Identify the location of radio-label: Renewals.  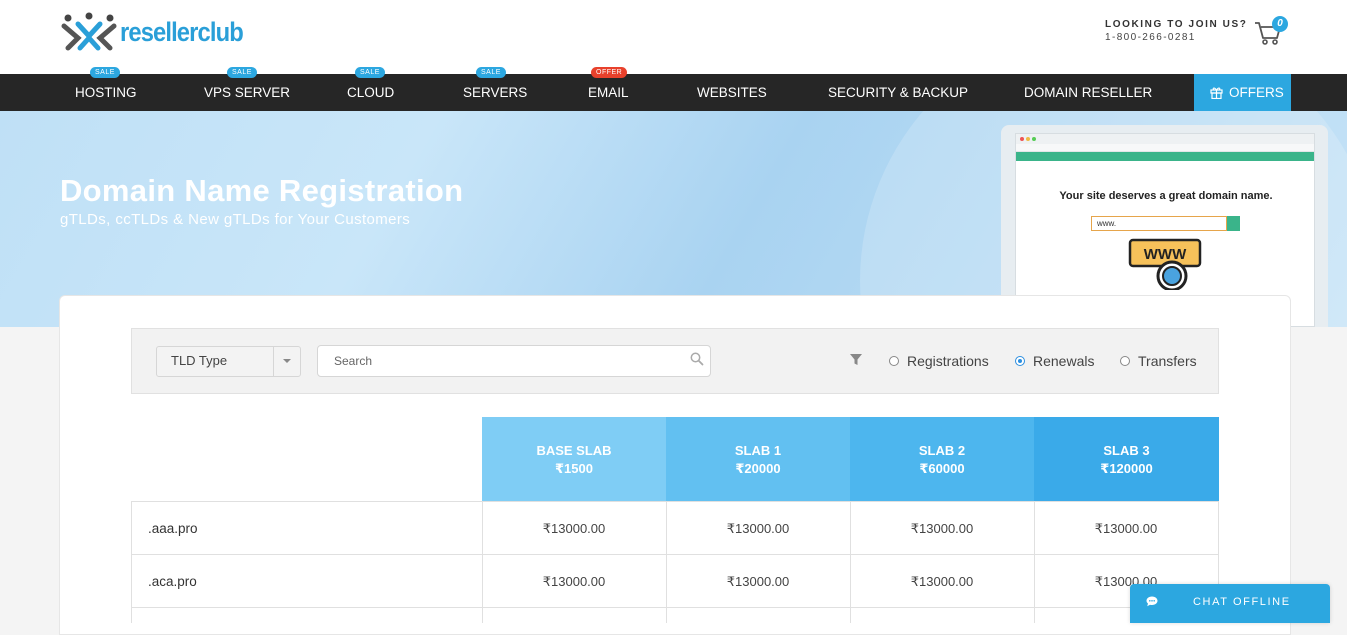
(1064, 361).